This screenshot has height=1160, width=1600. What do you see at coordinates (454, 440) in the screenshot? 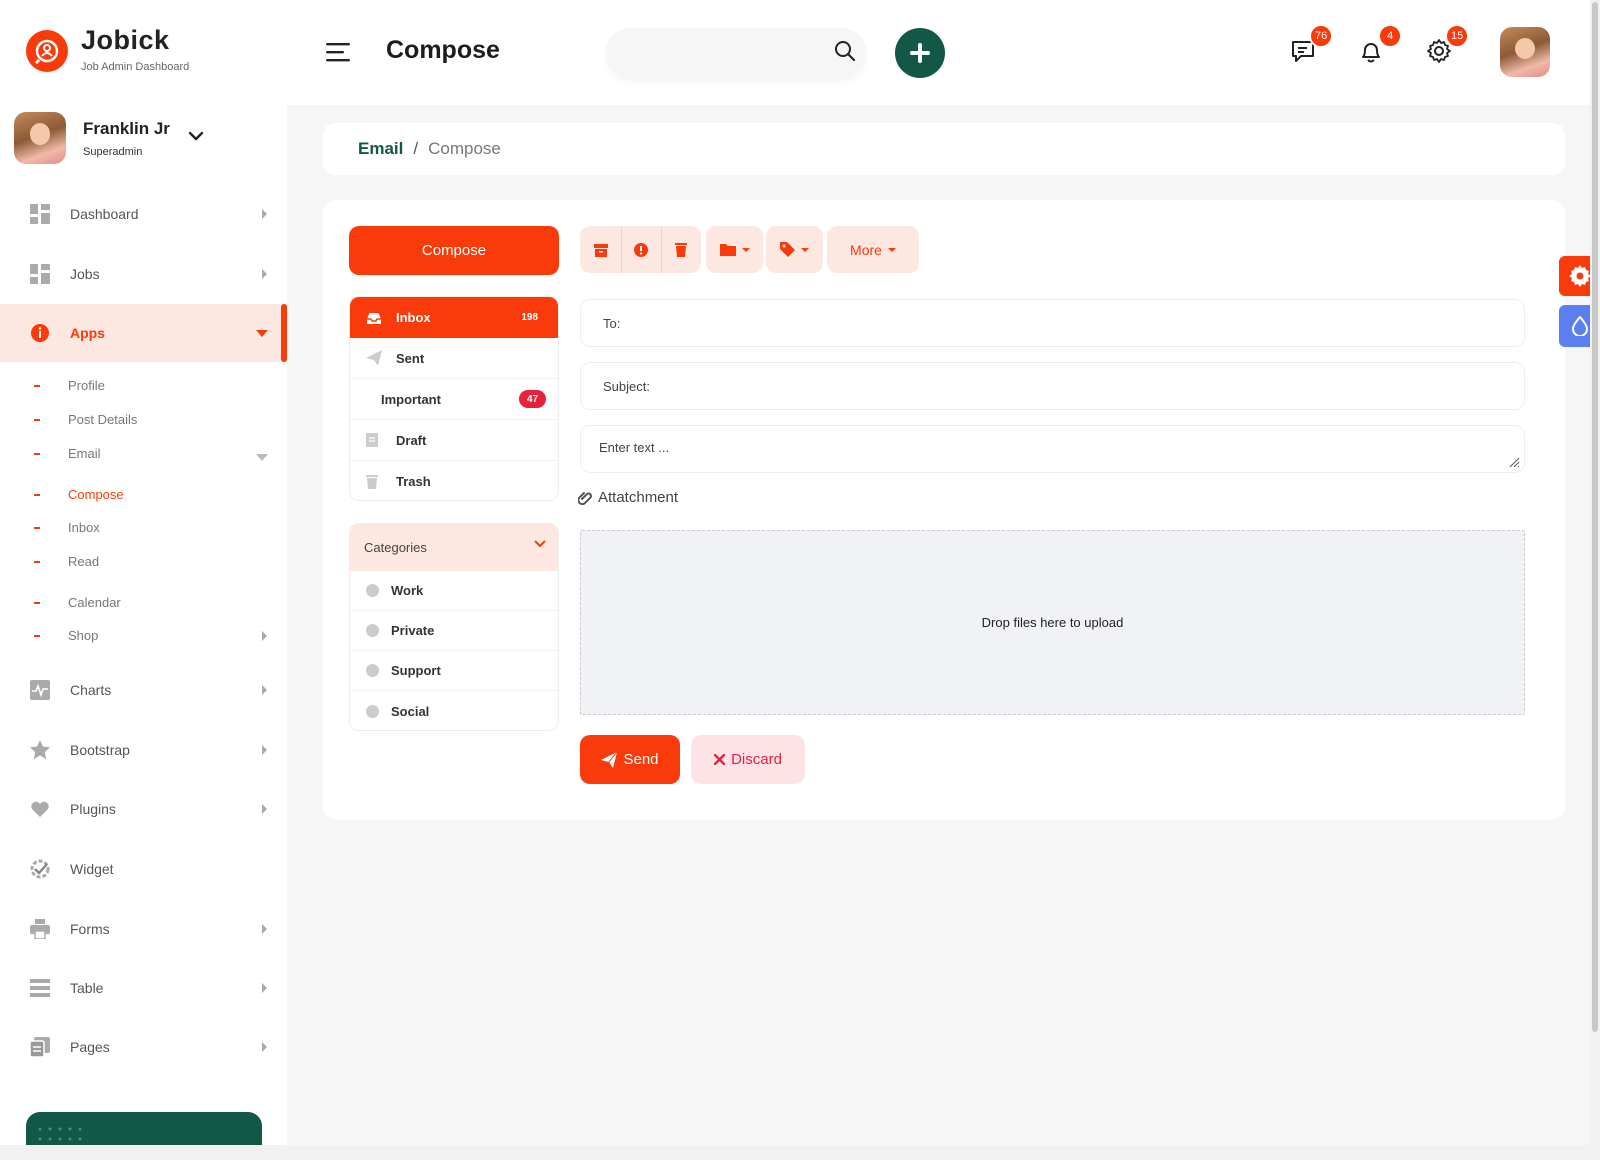
I see `folder-draft: Draft` at bounding box center [454, 440].